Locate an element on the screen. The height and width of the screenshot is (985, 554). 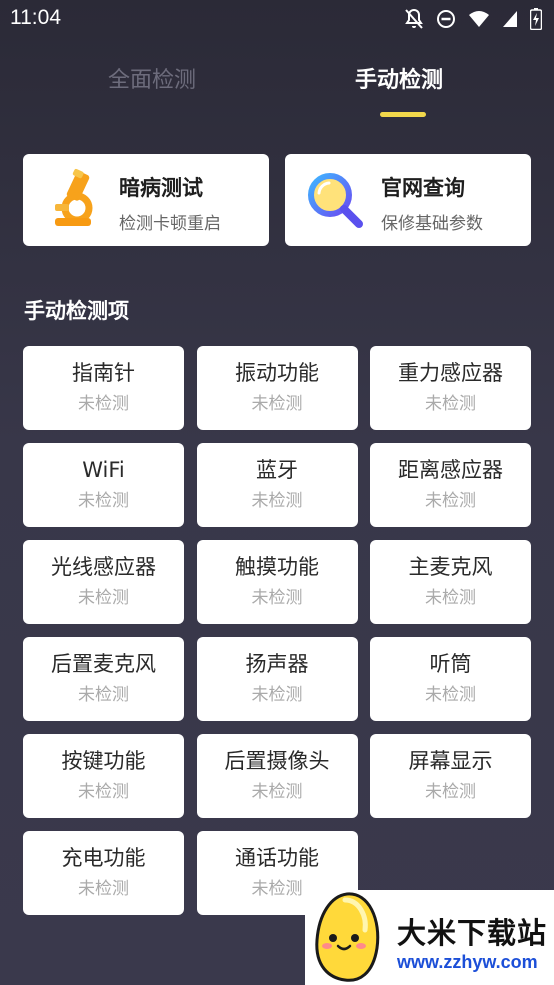
check-item-name: 振动功能 is located at coordinates (277, 373).